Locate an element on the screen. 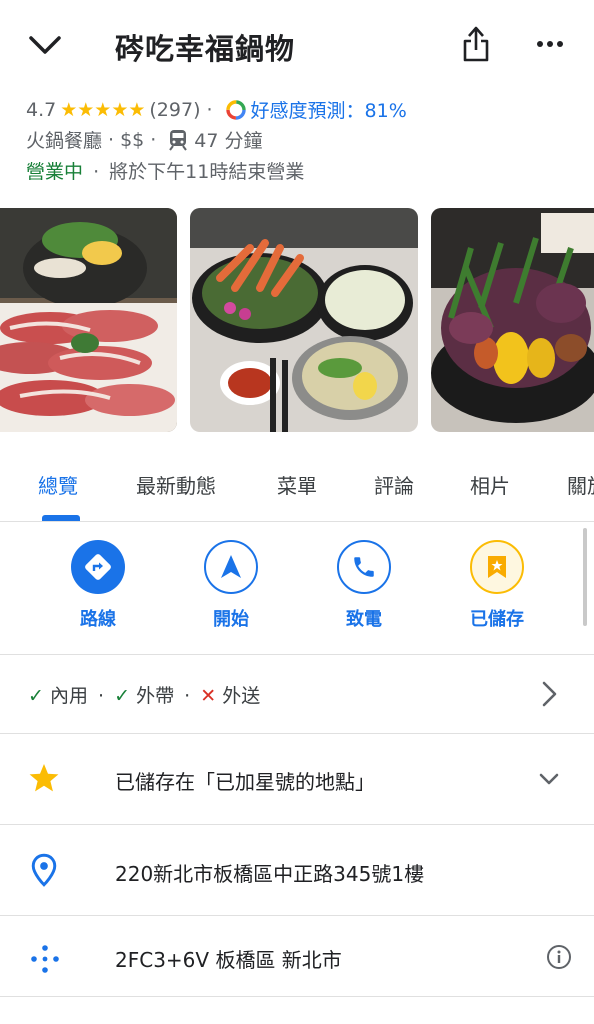 The width and height of the screenshot is (594, 1024). google-match-icon is located at coordinates (235, 109).